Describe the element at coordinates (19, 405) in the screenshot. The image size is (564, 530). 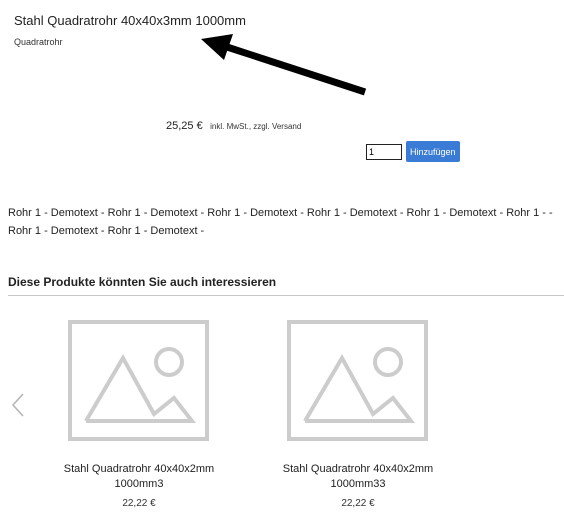
I see `chevron-left-icon` at that location.